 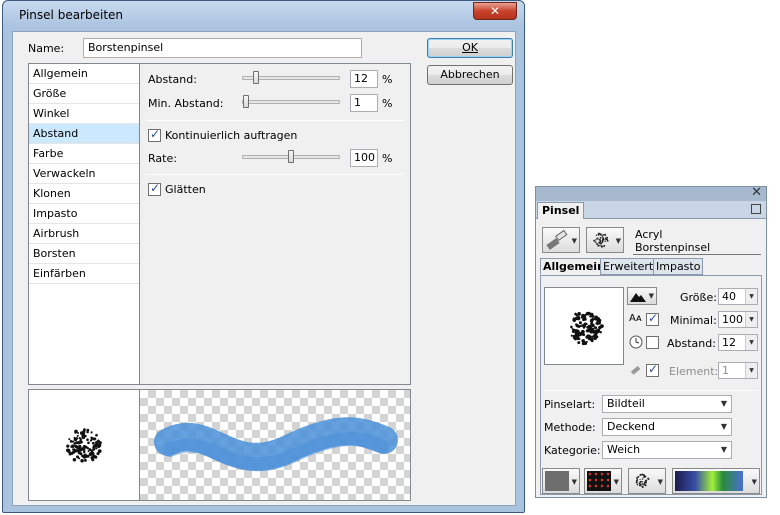 What do you see at coordinates (561, 240) in the screenshot?
I see `brush-category-dropdown: ▼` at bounding box center [561, 240].